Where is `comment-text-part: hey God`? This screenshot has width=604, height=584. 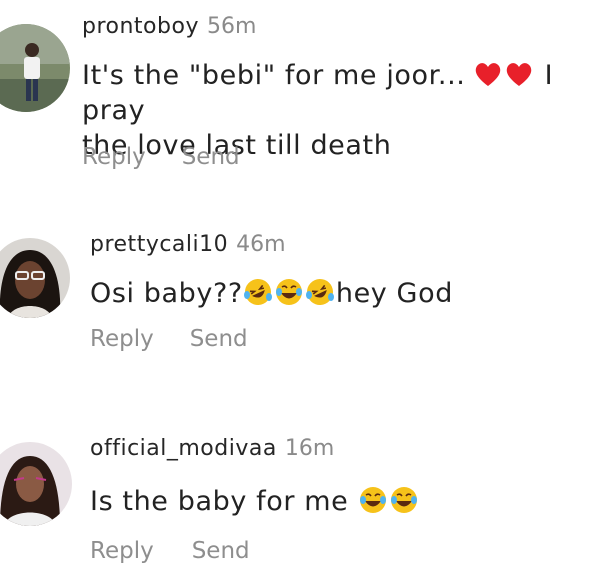 comment-text-part: hey God is located at coordinates (394, 293).